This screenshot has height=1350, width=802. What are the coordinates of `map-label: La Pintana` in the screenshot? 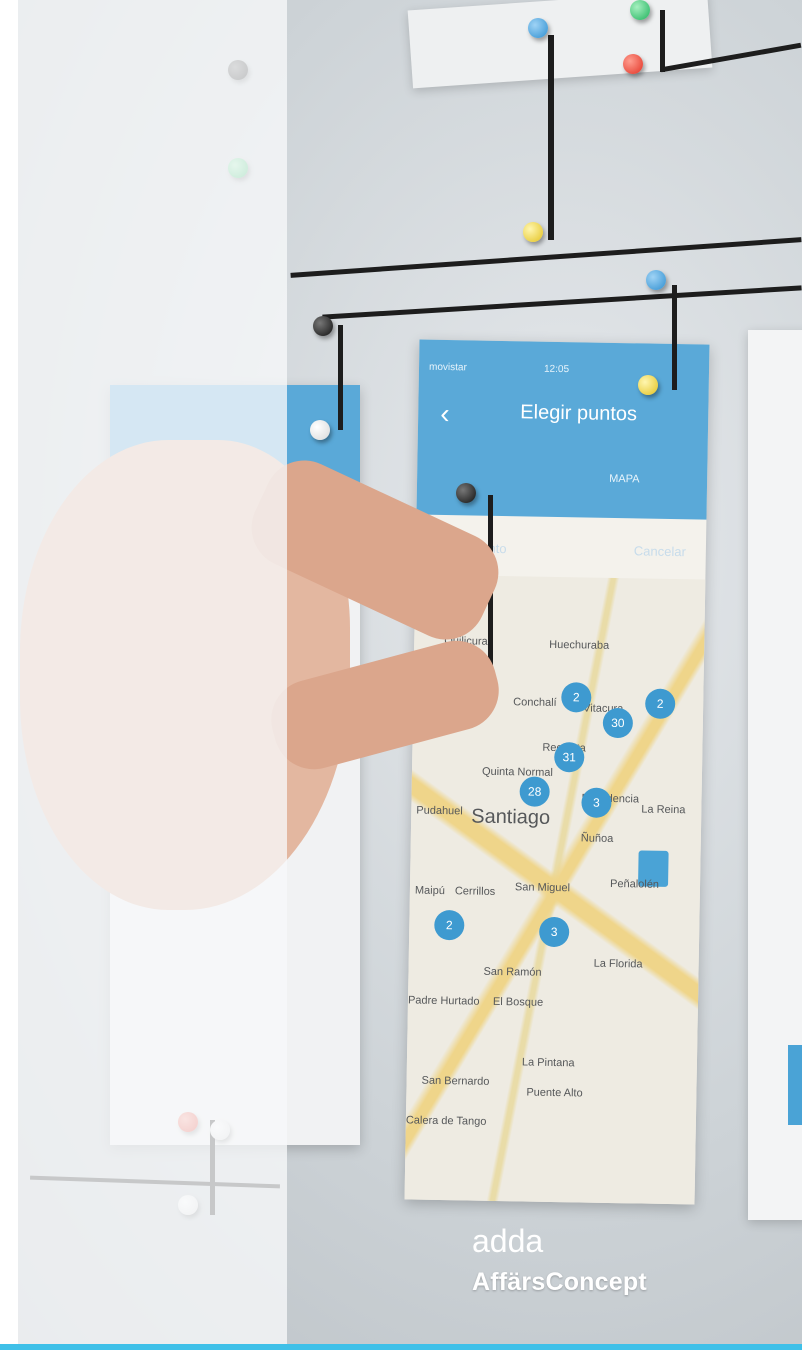 It's located at (548, 1063).